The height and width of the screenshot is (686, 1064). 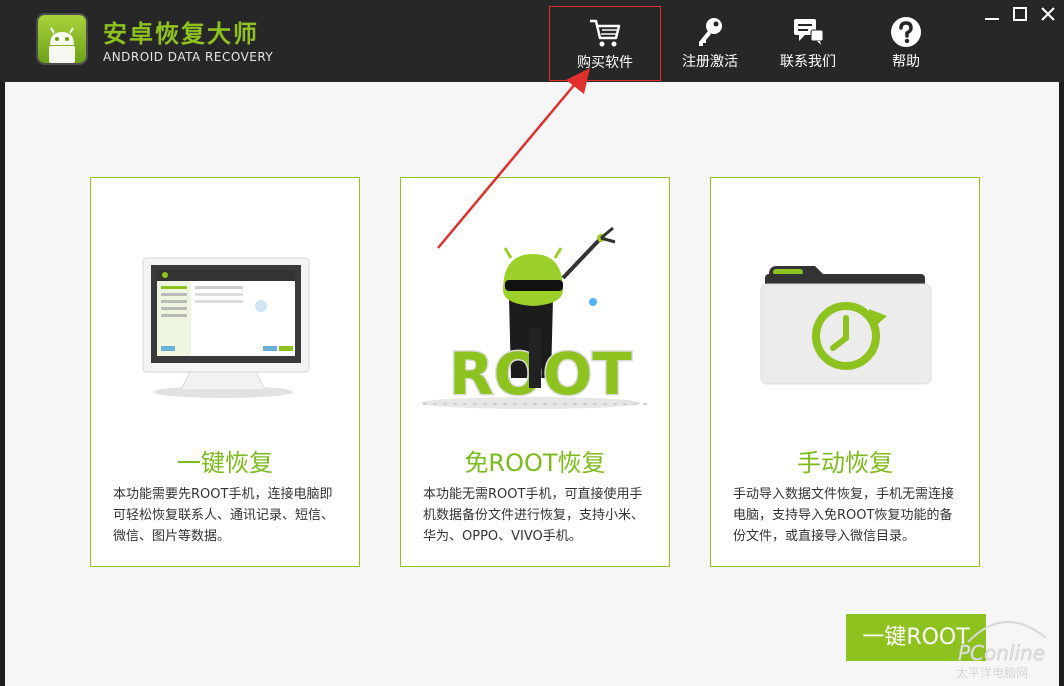 I want to click on register-activate-button: 注册激活, so click(x=710, y=43).